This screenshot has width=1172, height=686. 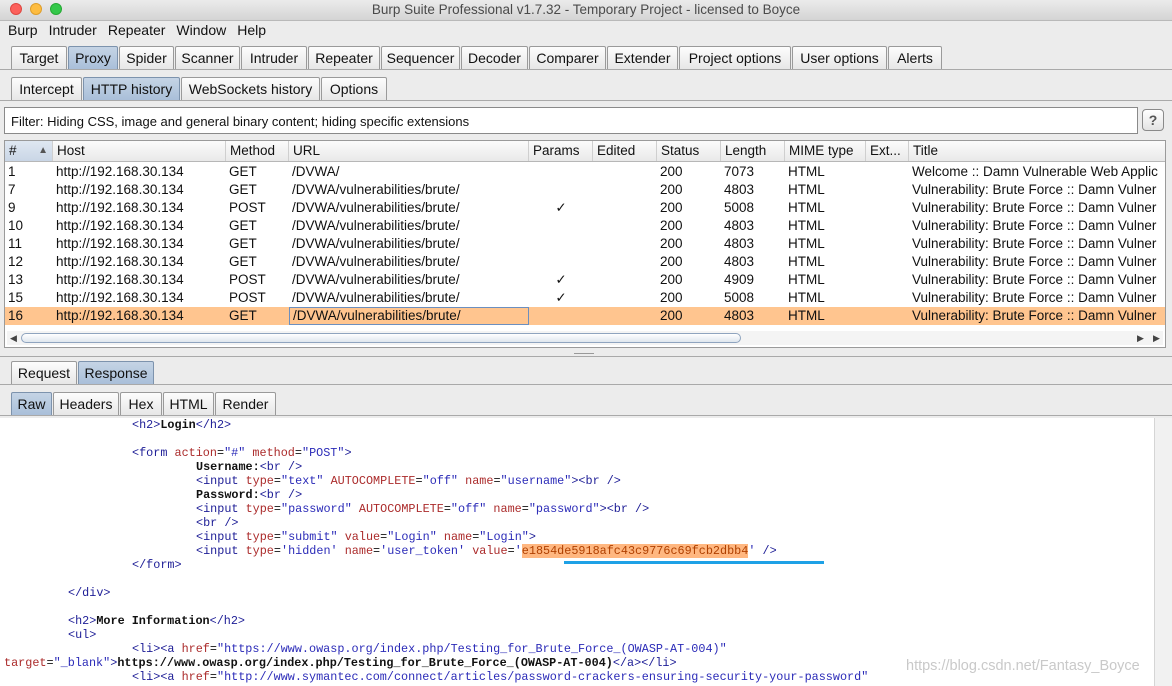 What do you see at coordinates (198, 29) in the screenshot?
I see `menu-window: Window` at bounding box center [198, 29].